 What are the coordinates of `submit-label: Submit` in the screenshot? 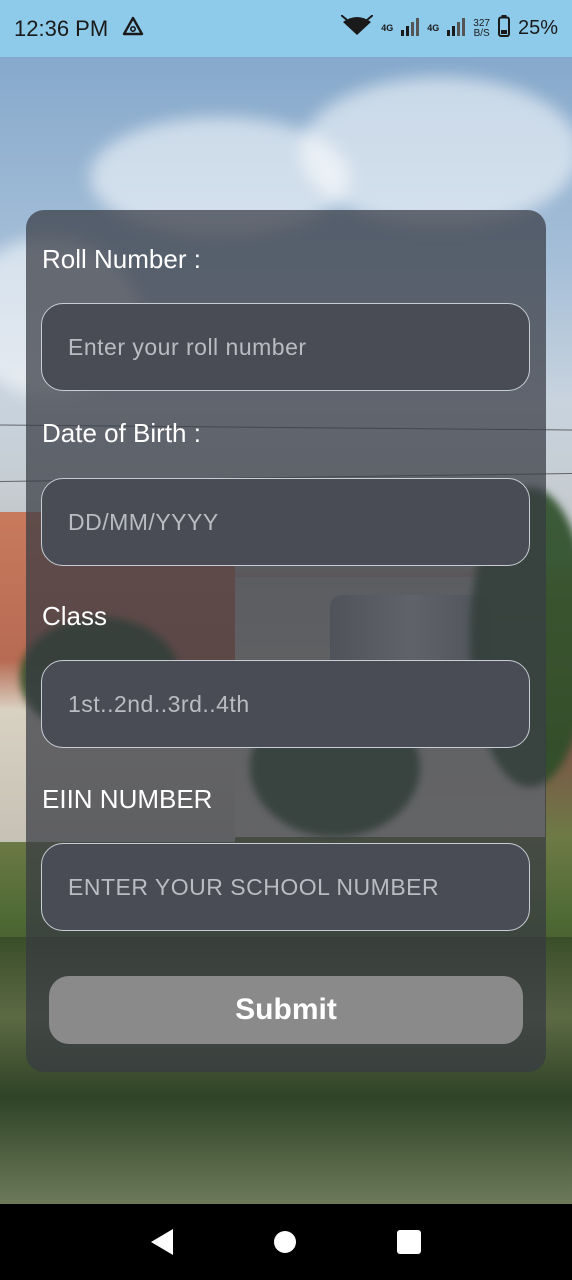 It's located at (286, 1009).